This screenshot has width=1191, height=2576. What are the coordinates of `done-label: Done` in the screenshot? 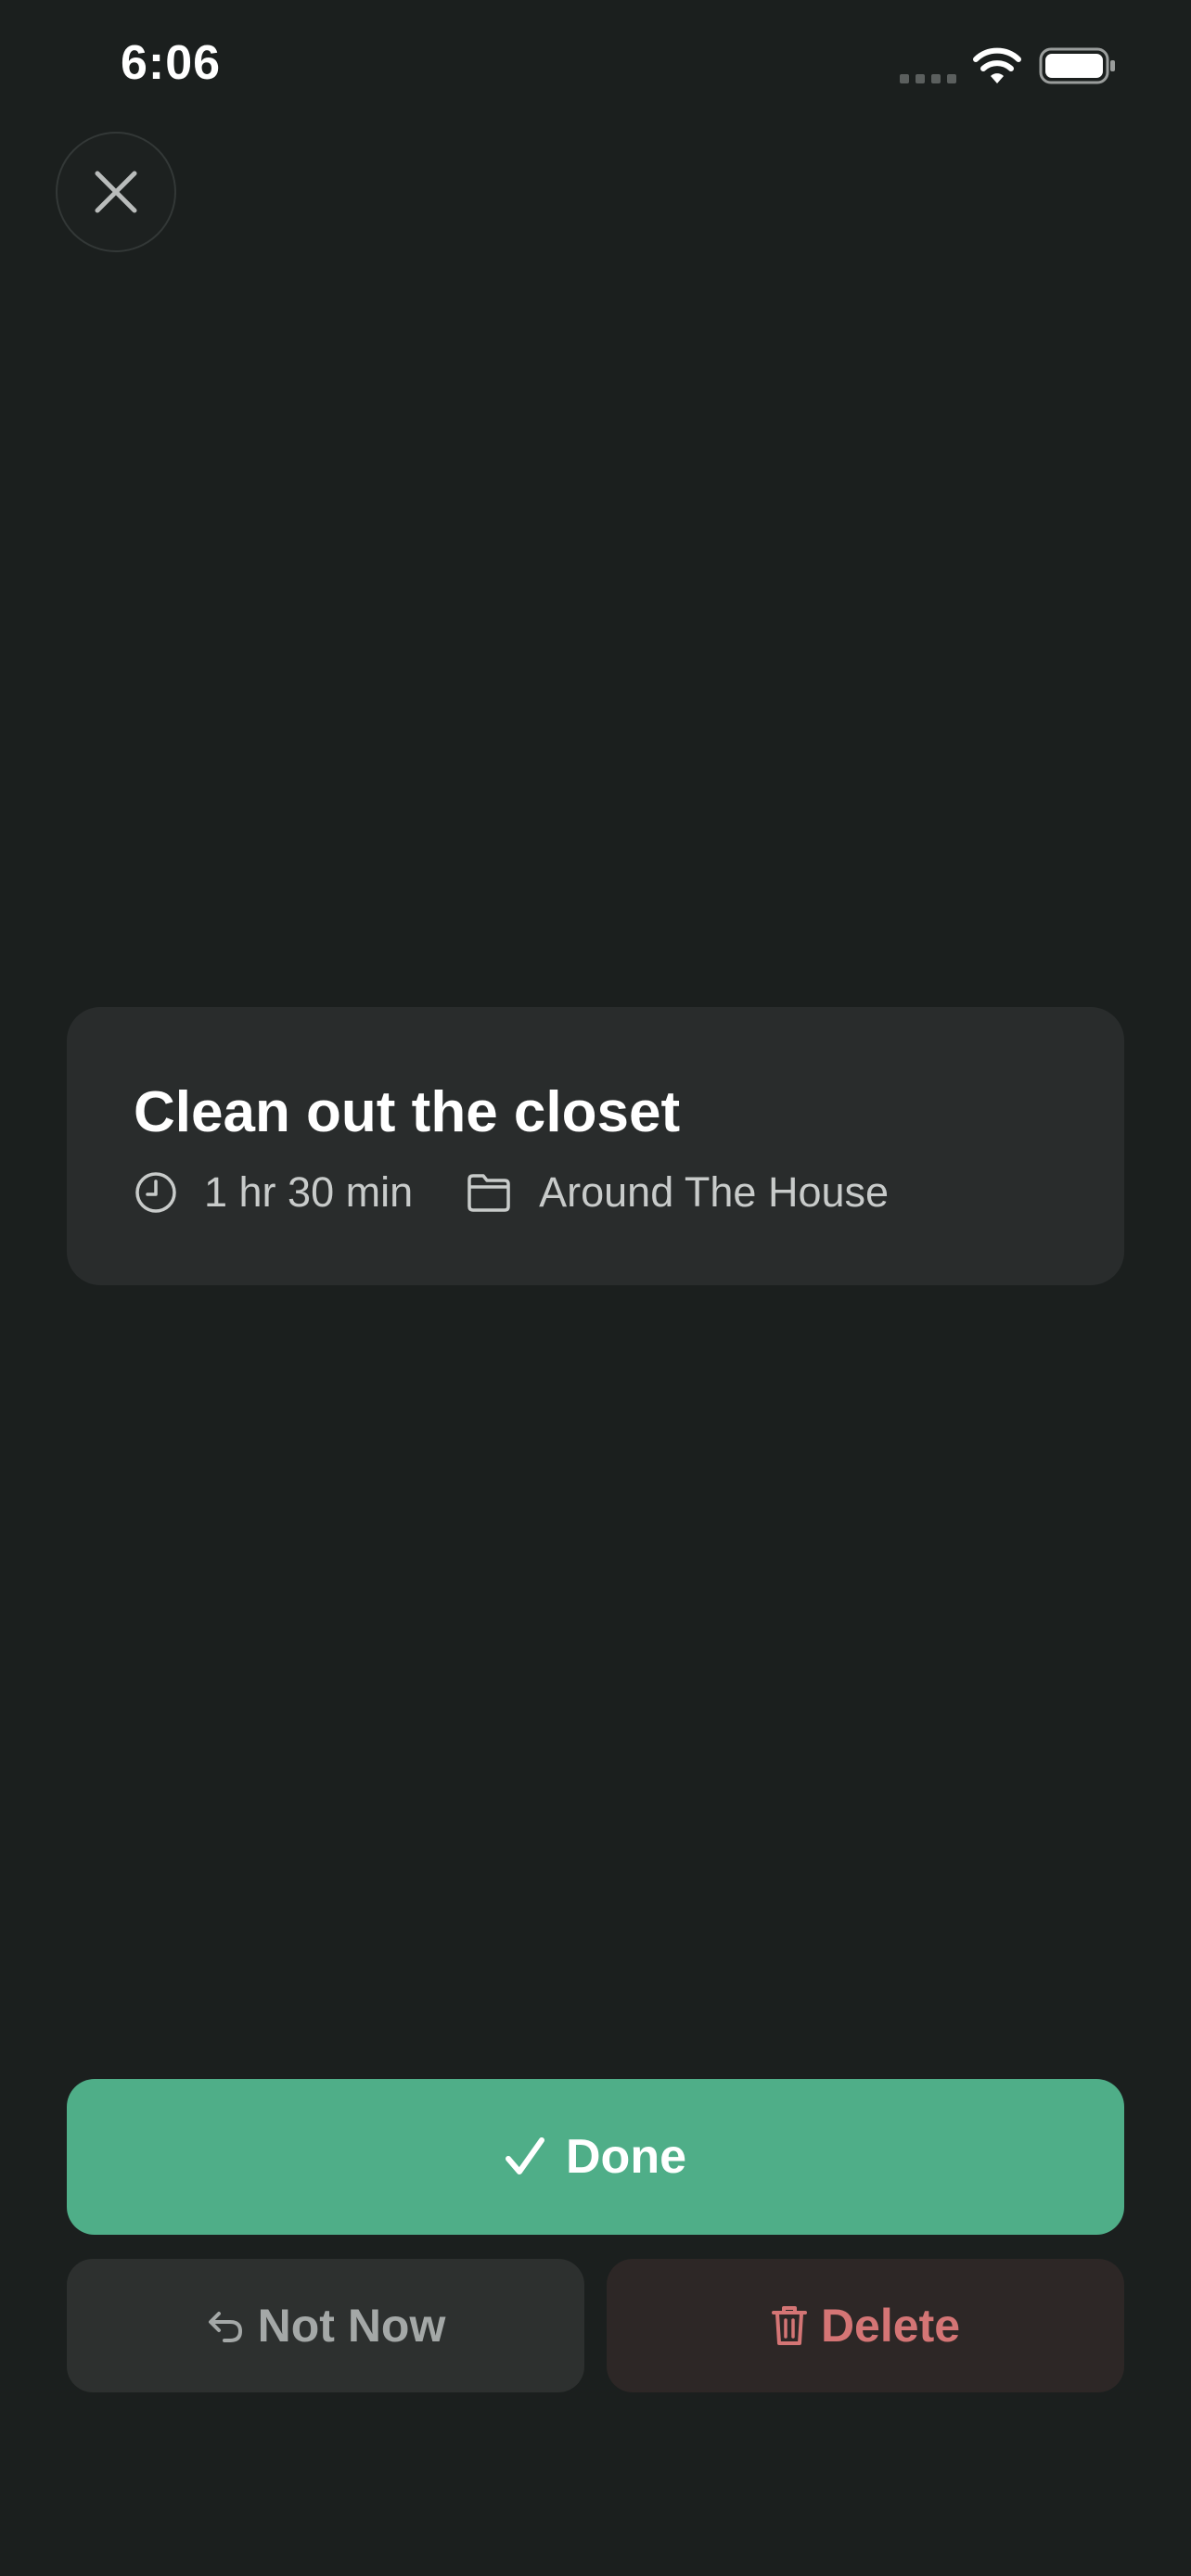 It's located at (626, 2157).